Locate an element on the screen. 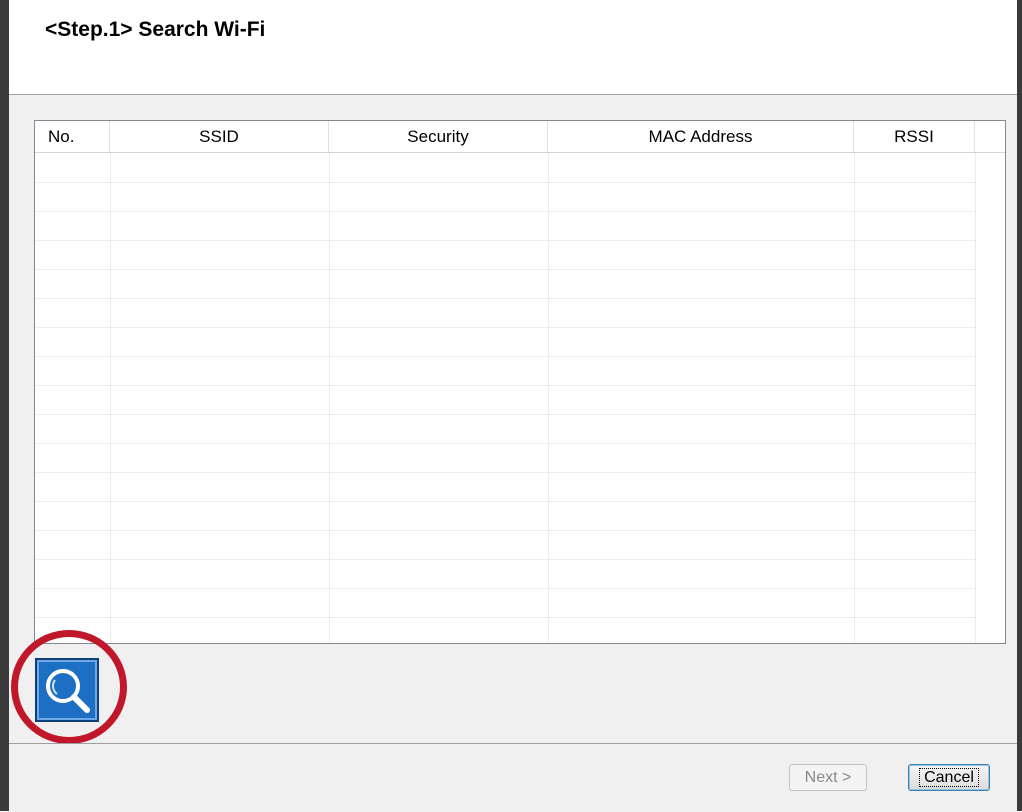  column-header-rssi: RSSI is located at coordinates (914, 136).